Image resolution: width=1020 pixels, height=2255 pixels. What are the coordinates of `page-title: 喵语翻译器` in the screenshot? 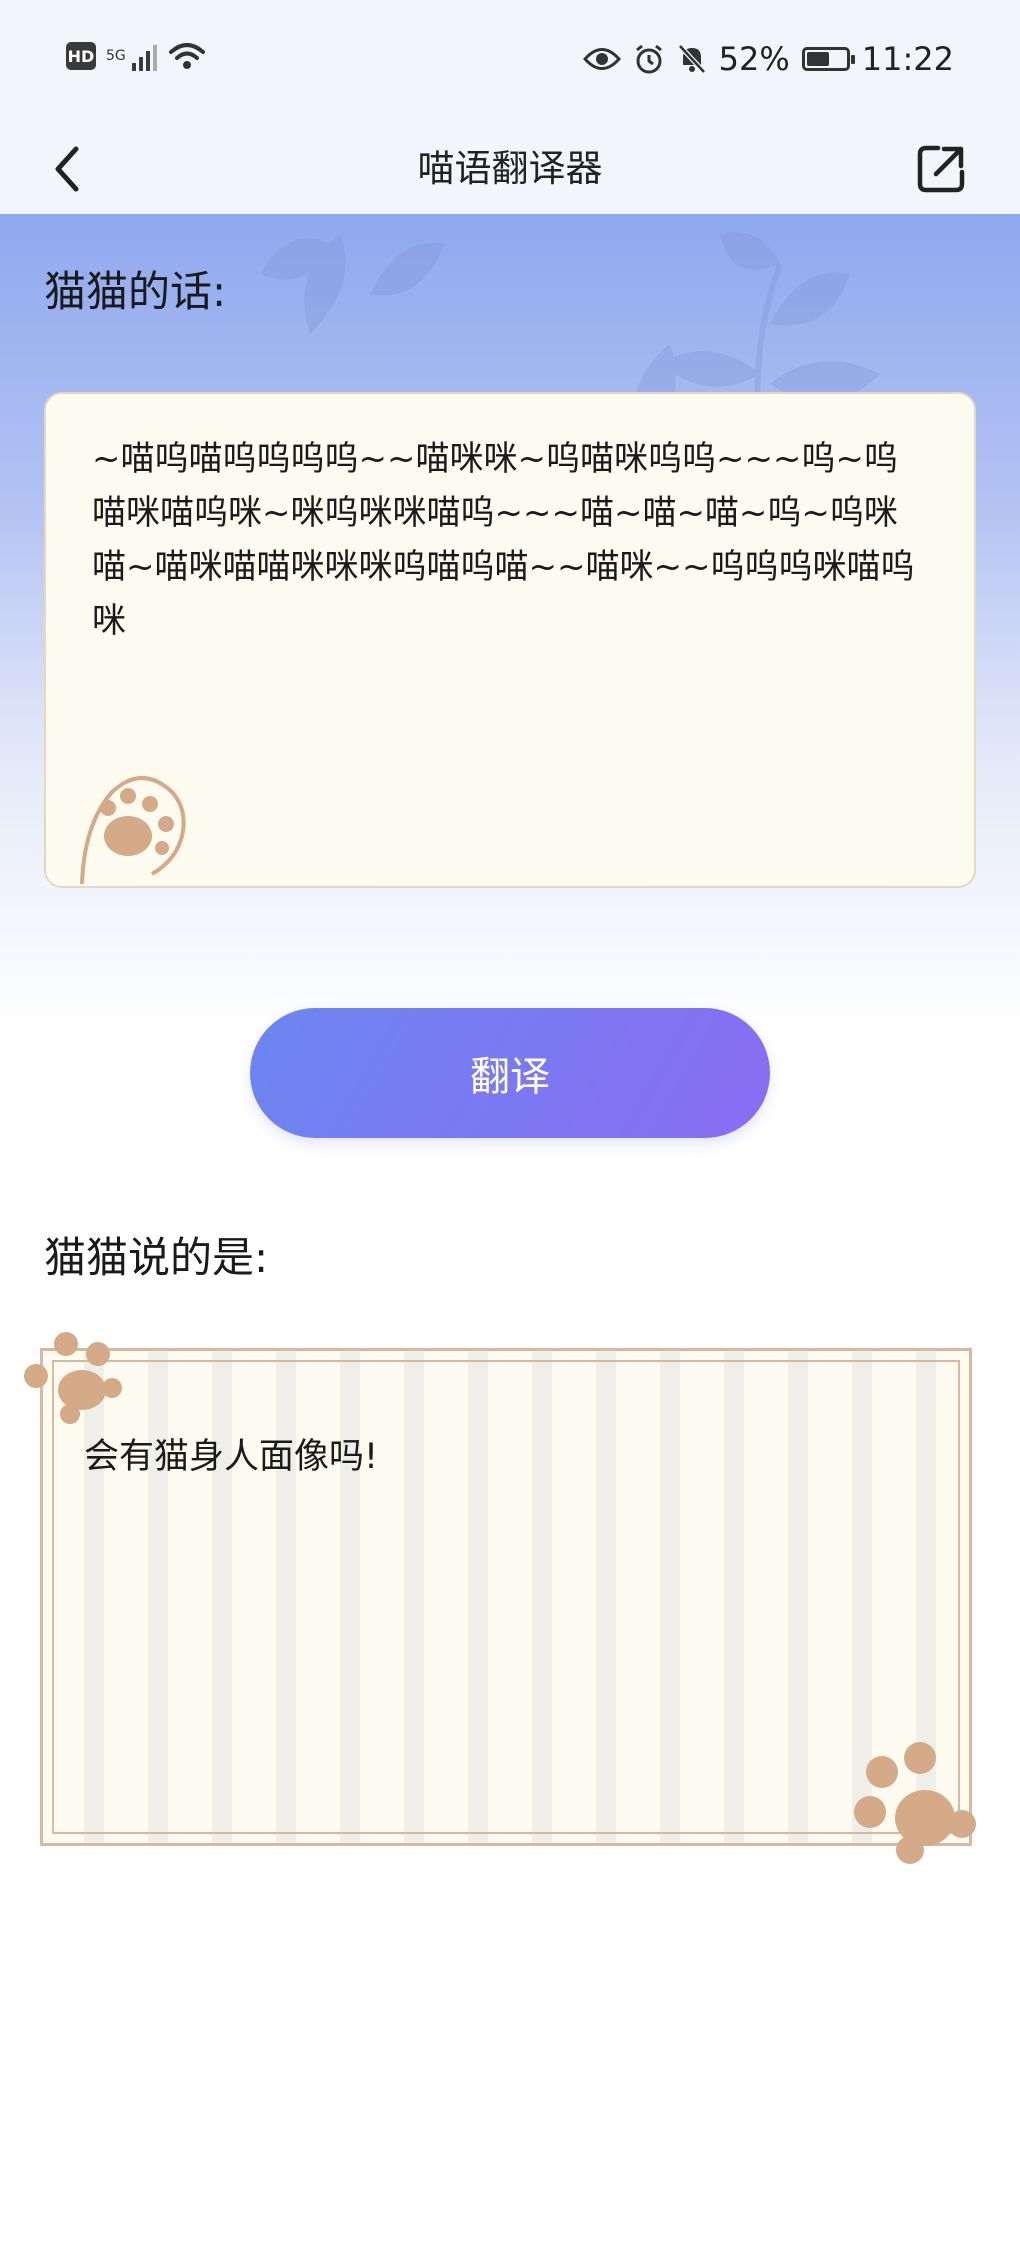 It's located at (510, 168).